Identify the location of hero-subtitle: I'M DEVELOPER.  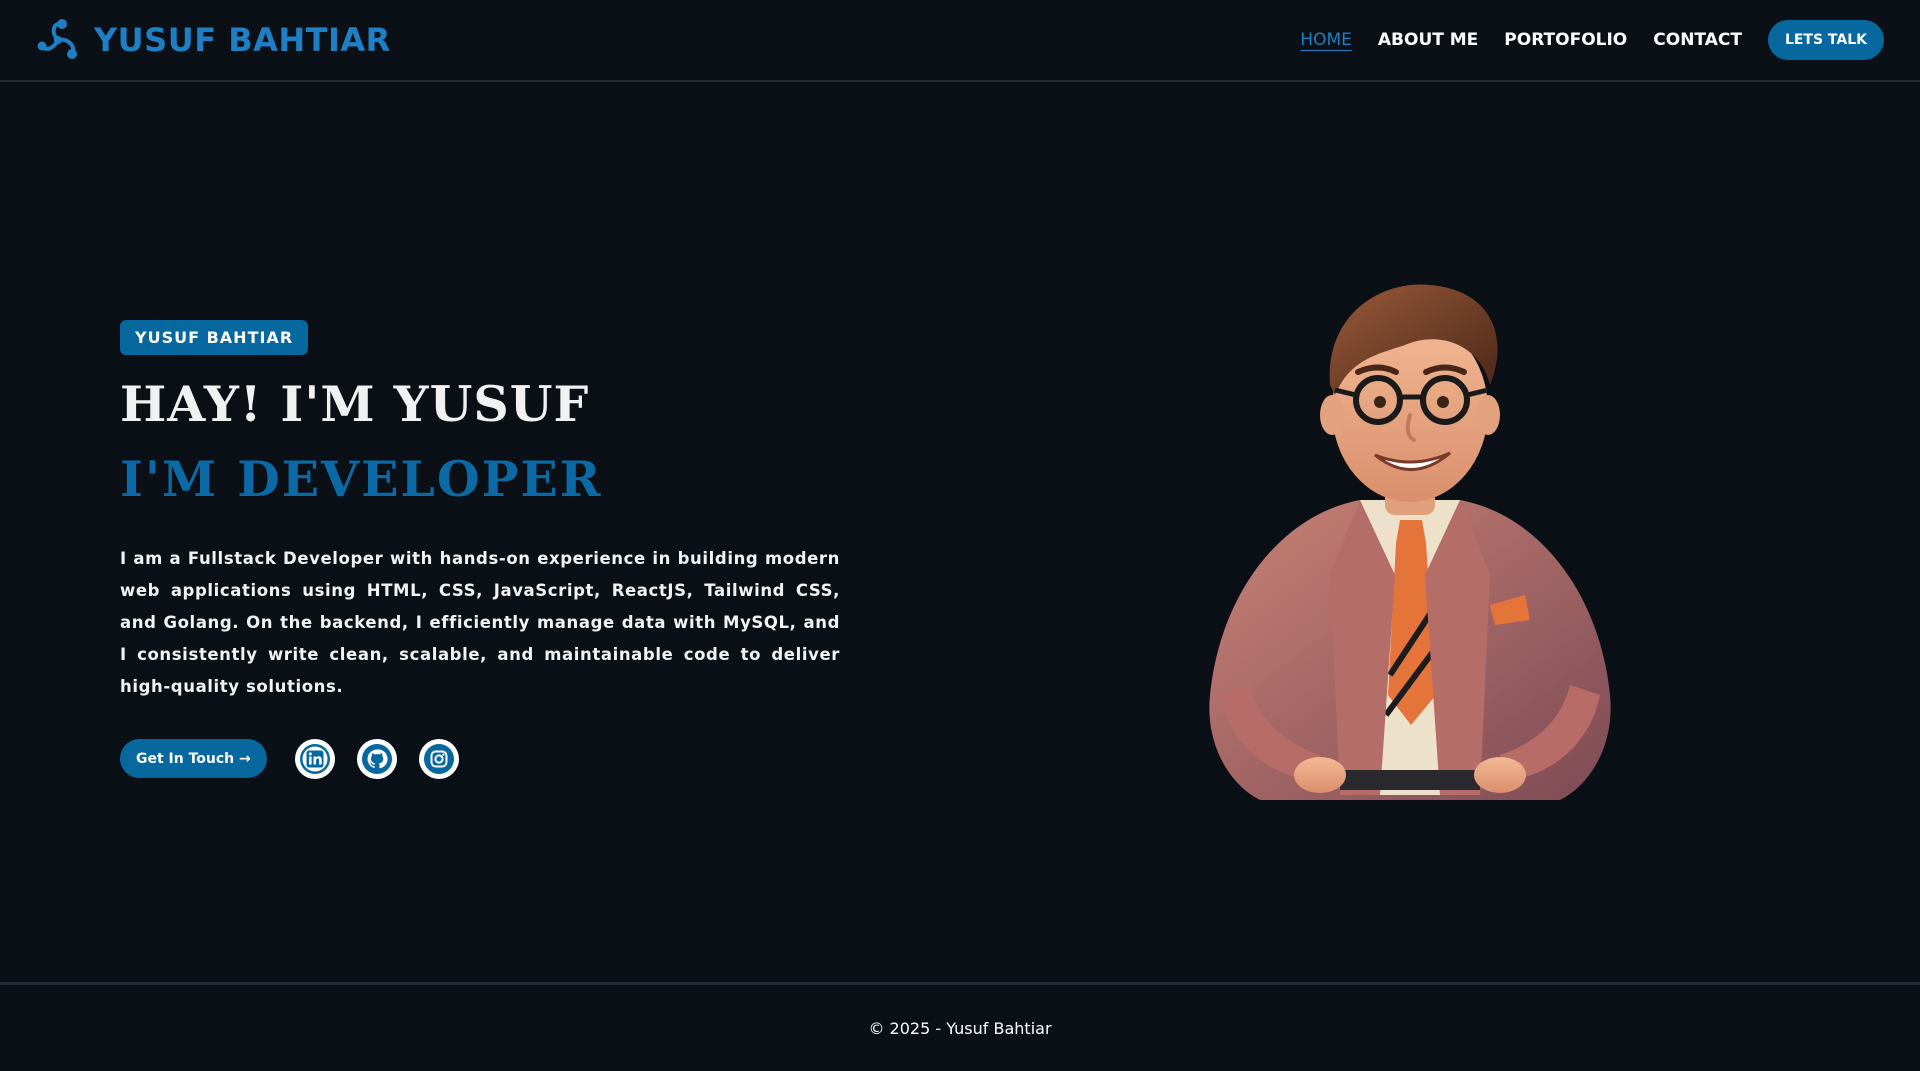
(361, 478).